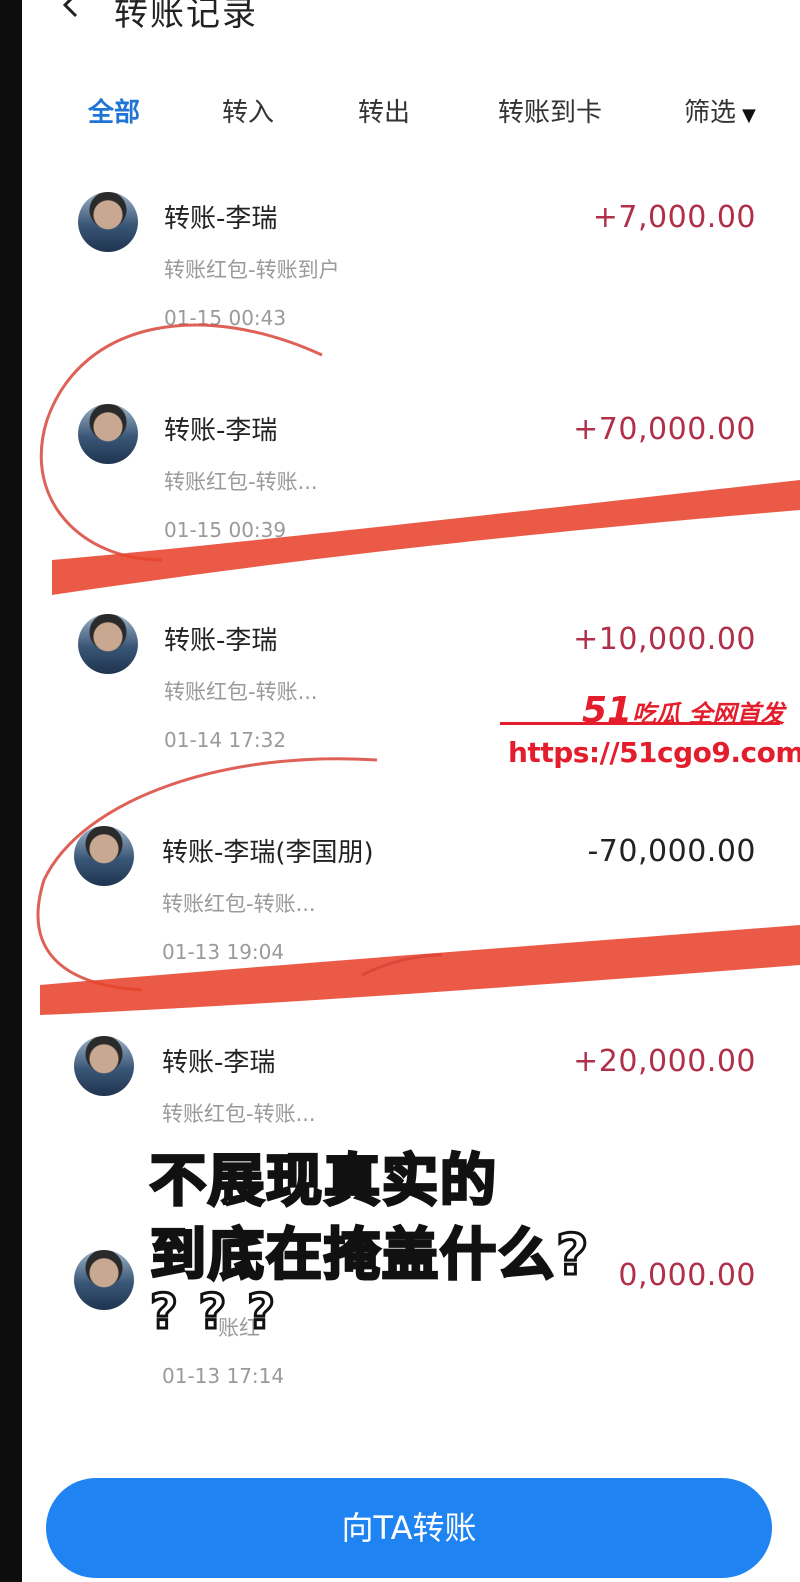  I want to click on chevron-left-icon, so click(70, 9).